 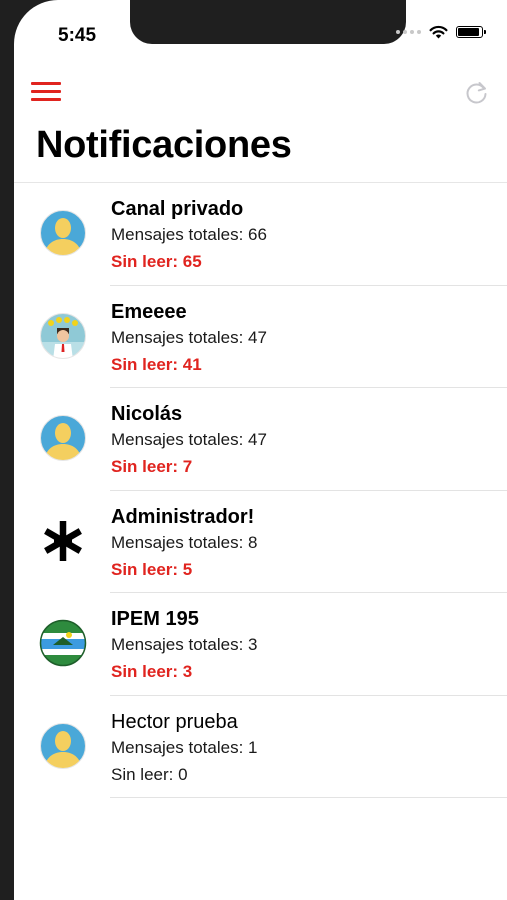 I want to click on unread-count: Sin leer: 41, so click(x=156, y=364).